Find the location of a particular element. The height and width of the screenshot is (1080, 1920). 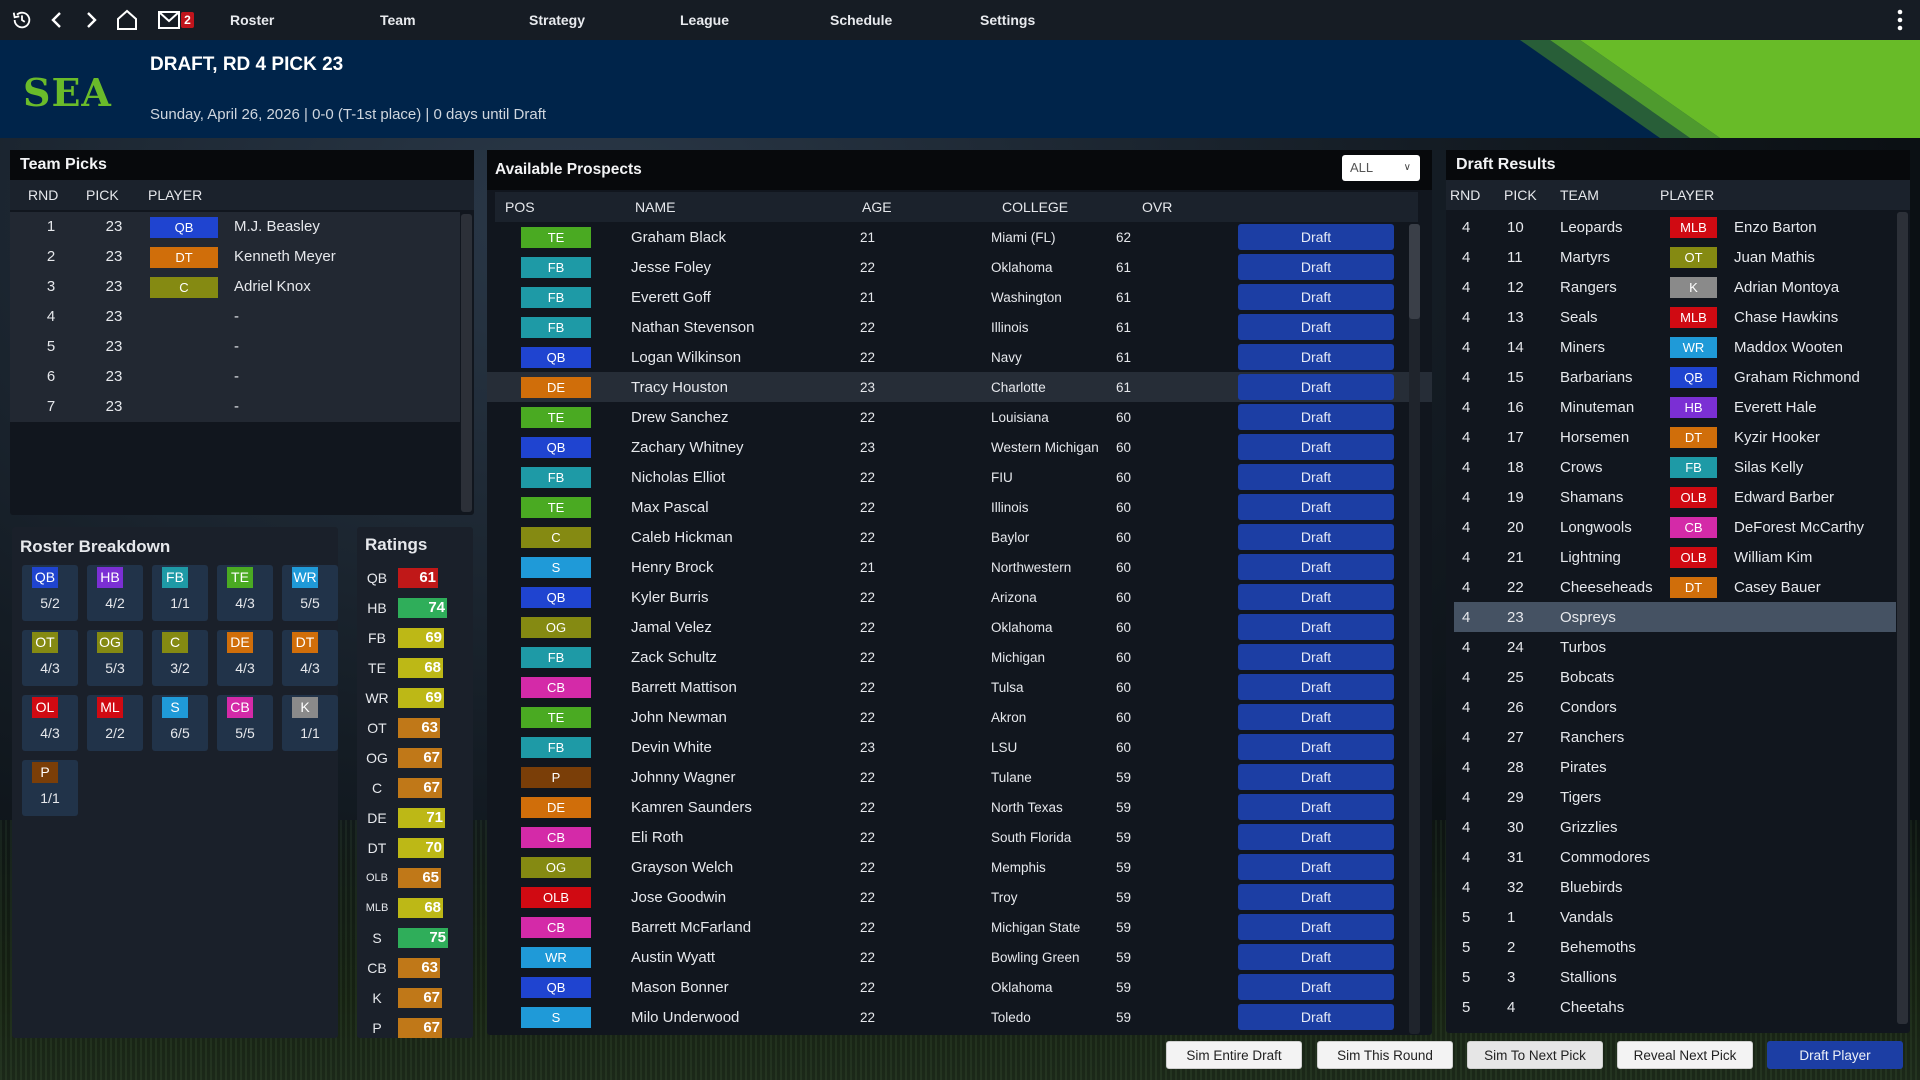

prospect-name: Jamal Velez is located at coordinates (743, 627).